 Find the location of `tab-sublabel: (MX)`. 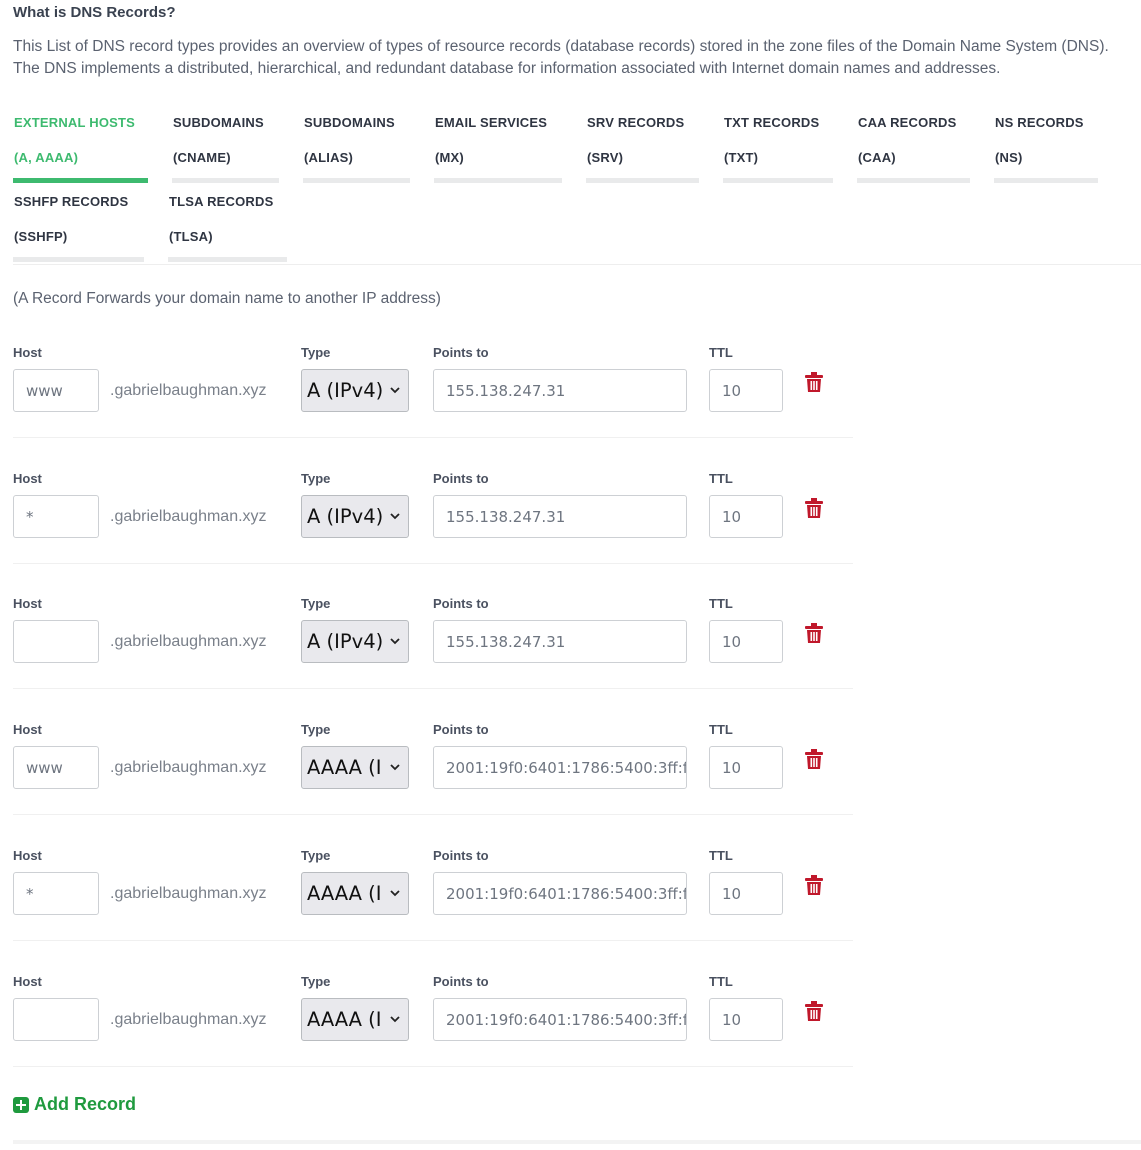

tab-sublabel: (MX) is located at coordinates (449, 157).